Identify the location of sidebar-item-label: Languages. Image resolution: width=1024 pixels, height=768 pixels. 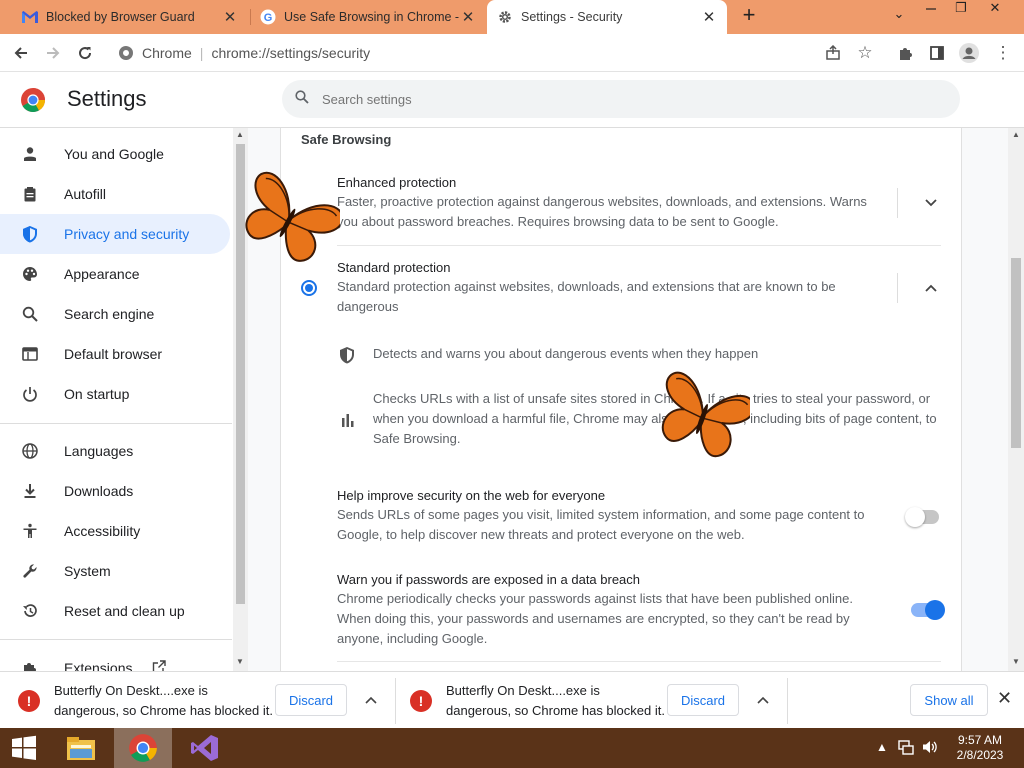
(99, 451).